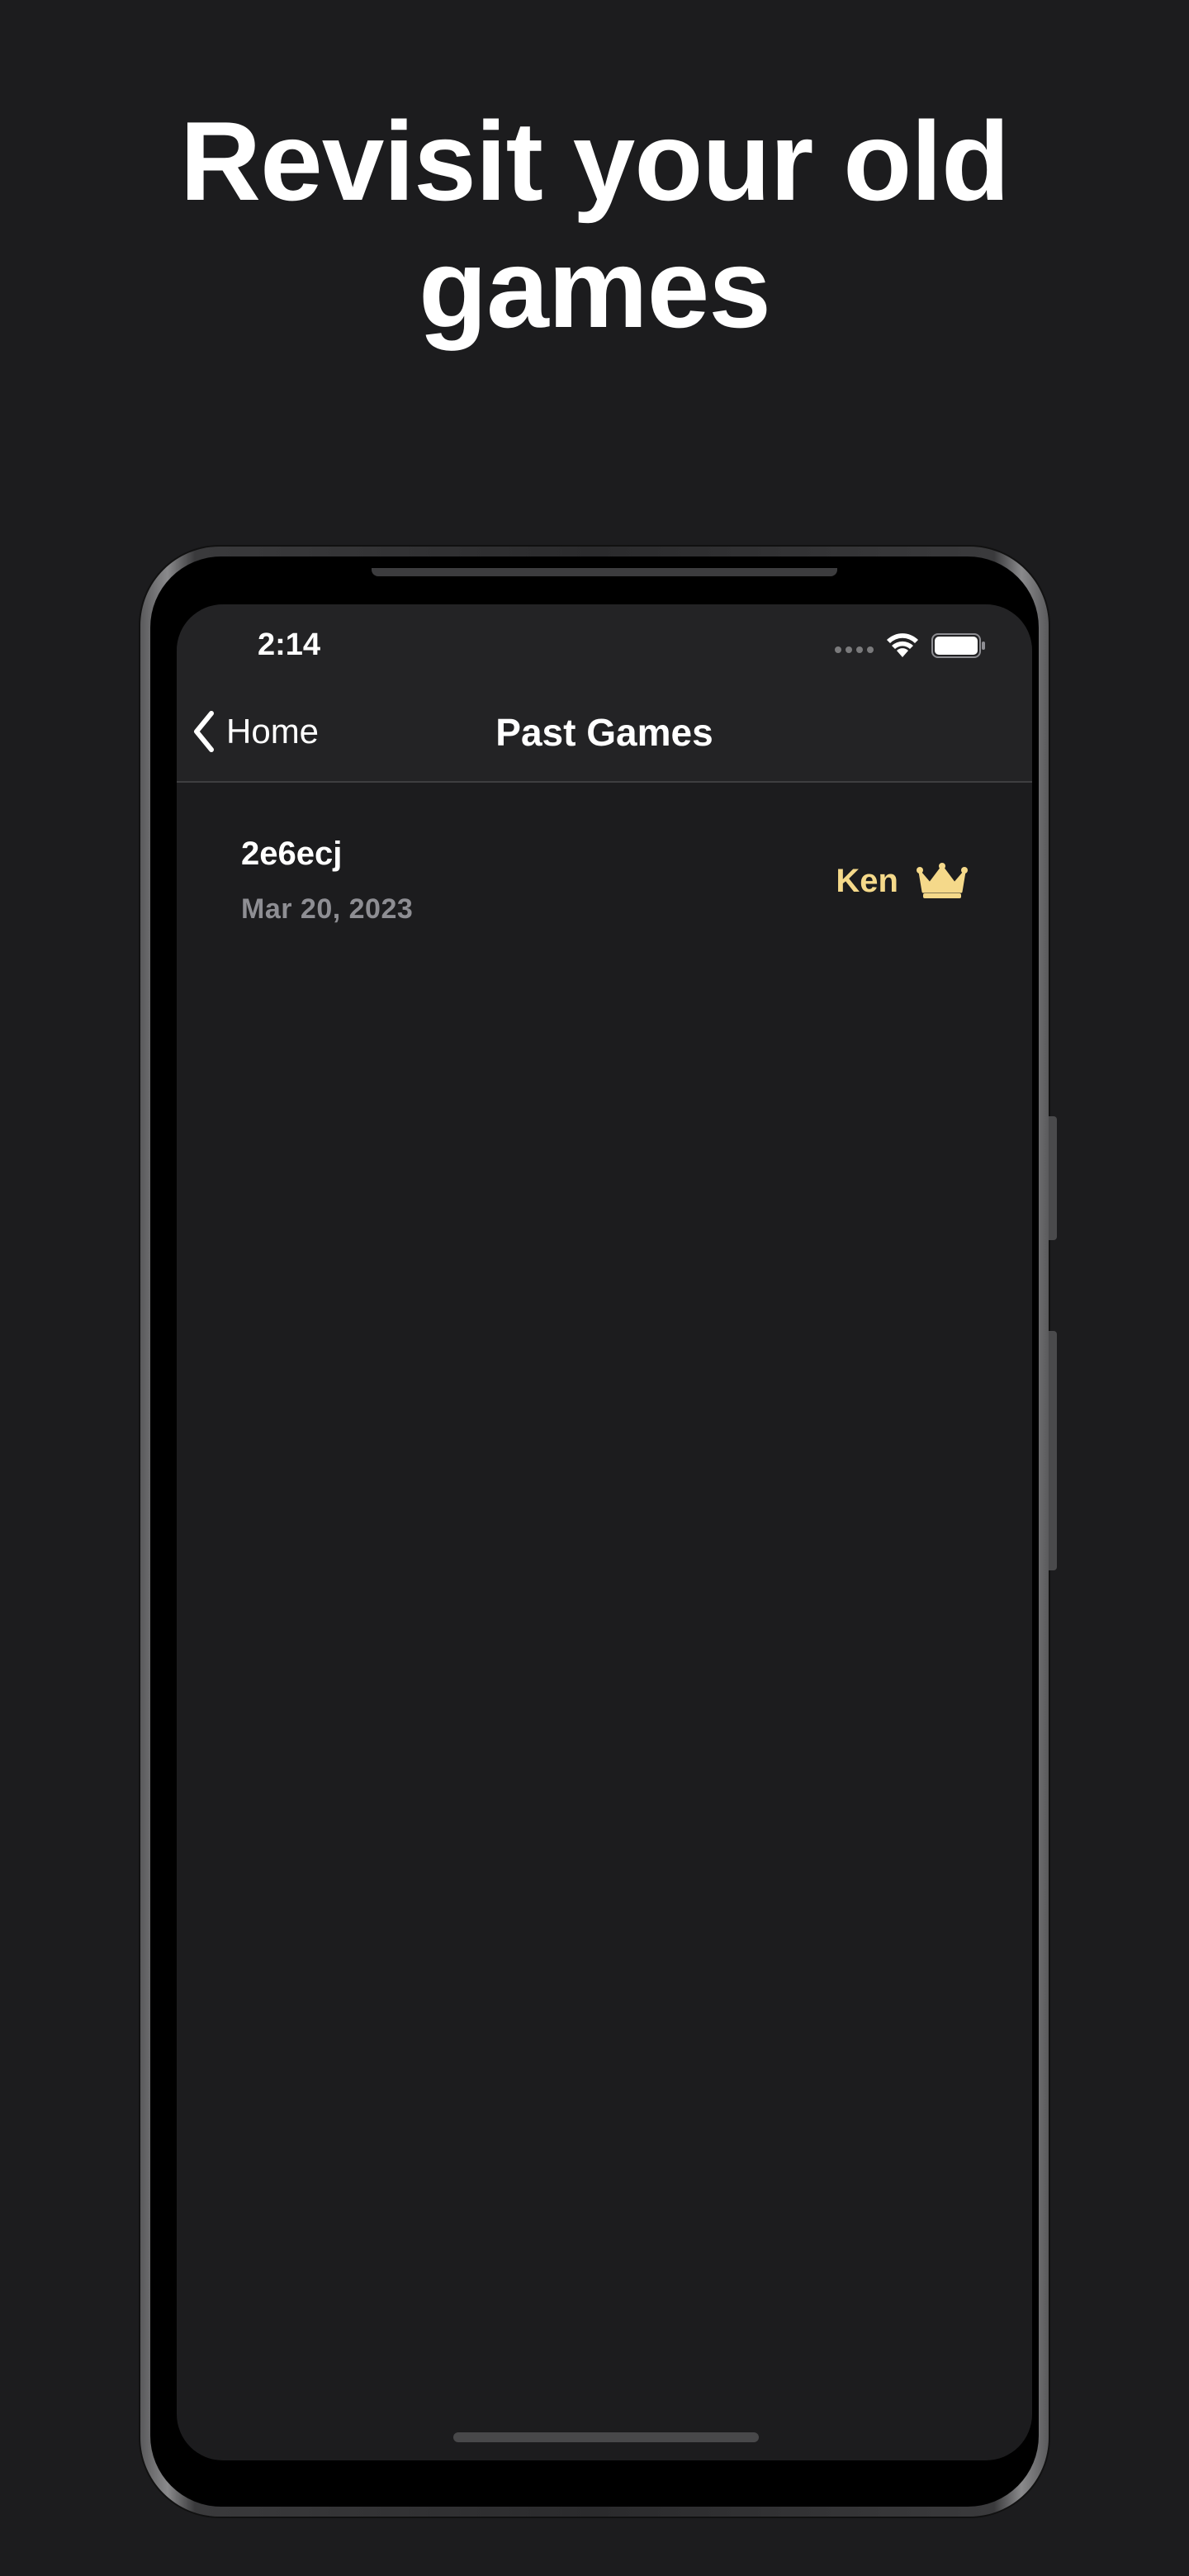  Describe the element at coordinates (204, 731) in the screenshot. I see `chevron-left-icon` at that location.